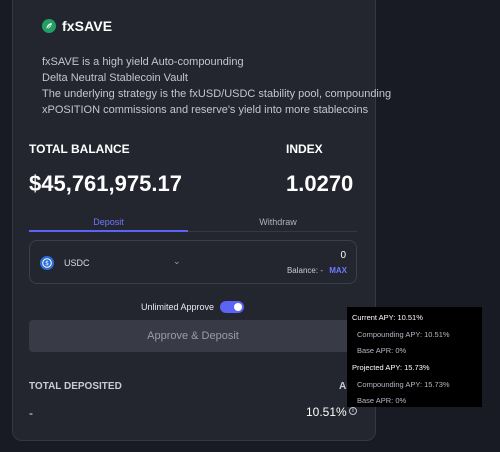 This screenshot has height=452, width=500. Describe the element at coordinates (87, 26) in the screenshot. I see `vault-title: fxSAVE` at that location.